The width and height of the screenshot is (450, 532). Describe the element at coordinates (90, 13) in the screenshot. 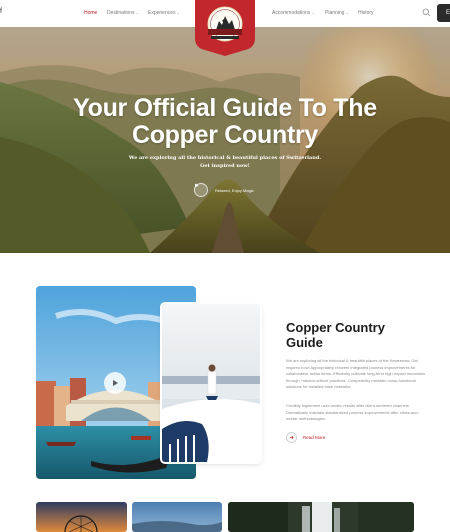

I see `nav-home-link: Home` at that location.